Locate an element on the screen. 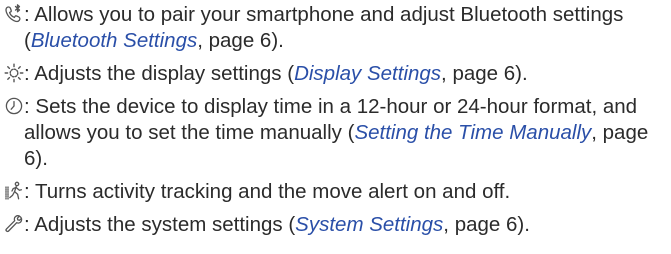 This screenshot has height=254, width=671. clock-icon is located at coordinates (14, 106).